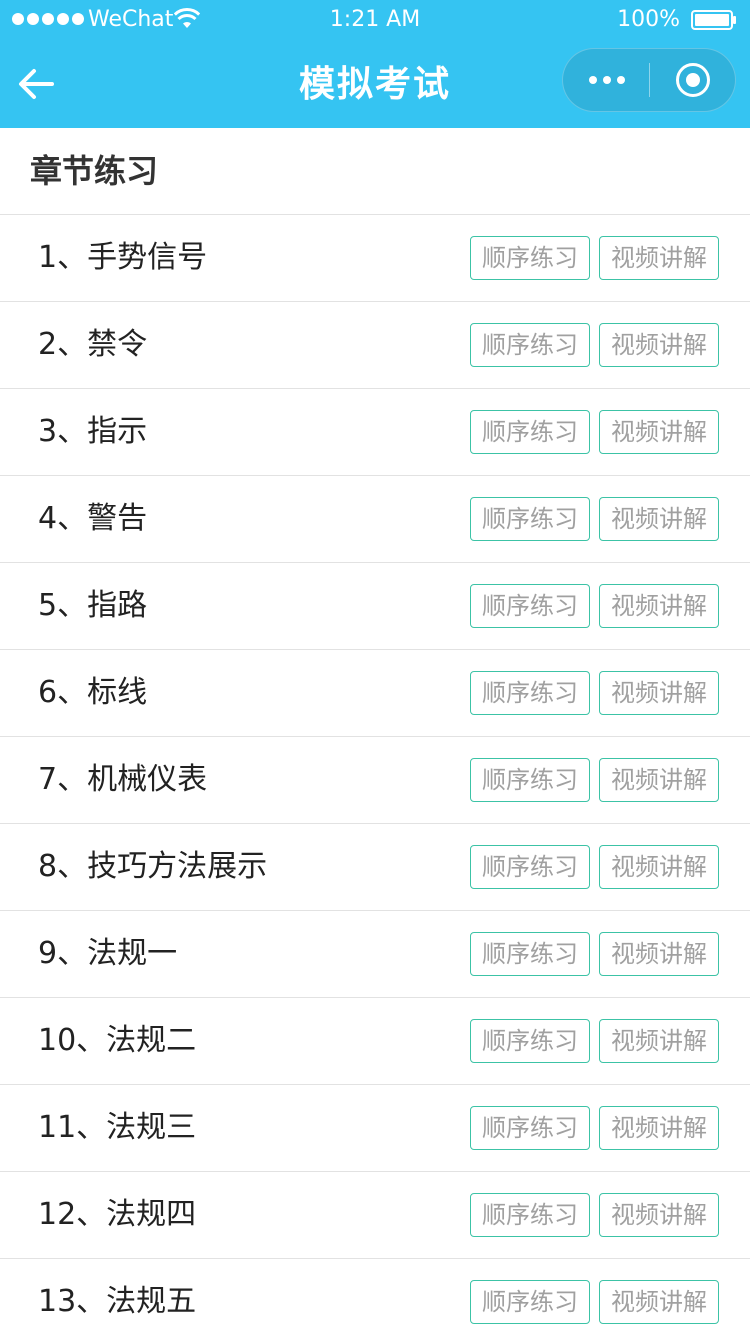 The height and width of the screenshot is (1334, 750). Describe the element at coordinates (123, 779) in the screenshot. I see `chapter-name: 7、机械仪表` at that location.